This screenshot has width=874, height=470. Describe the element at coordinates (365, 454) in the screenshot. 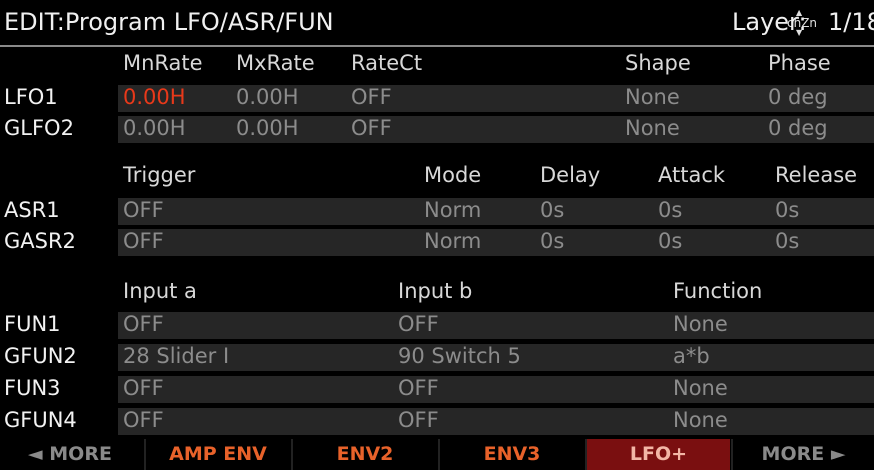

I see `env2-button: ENV2` at that location.